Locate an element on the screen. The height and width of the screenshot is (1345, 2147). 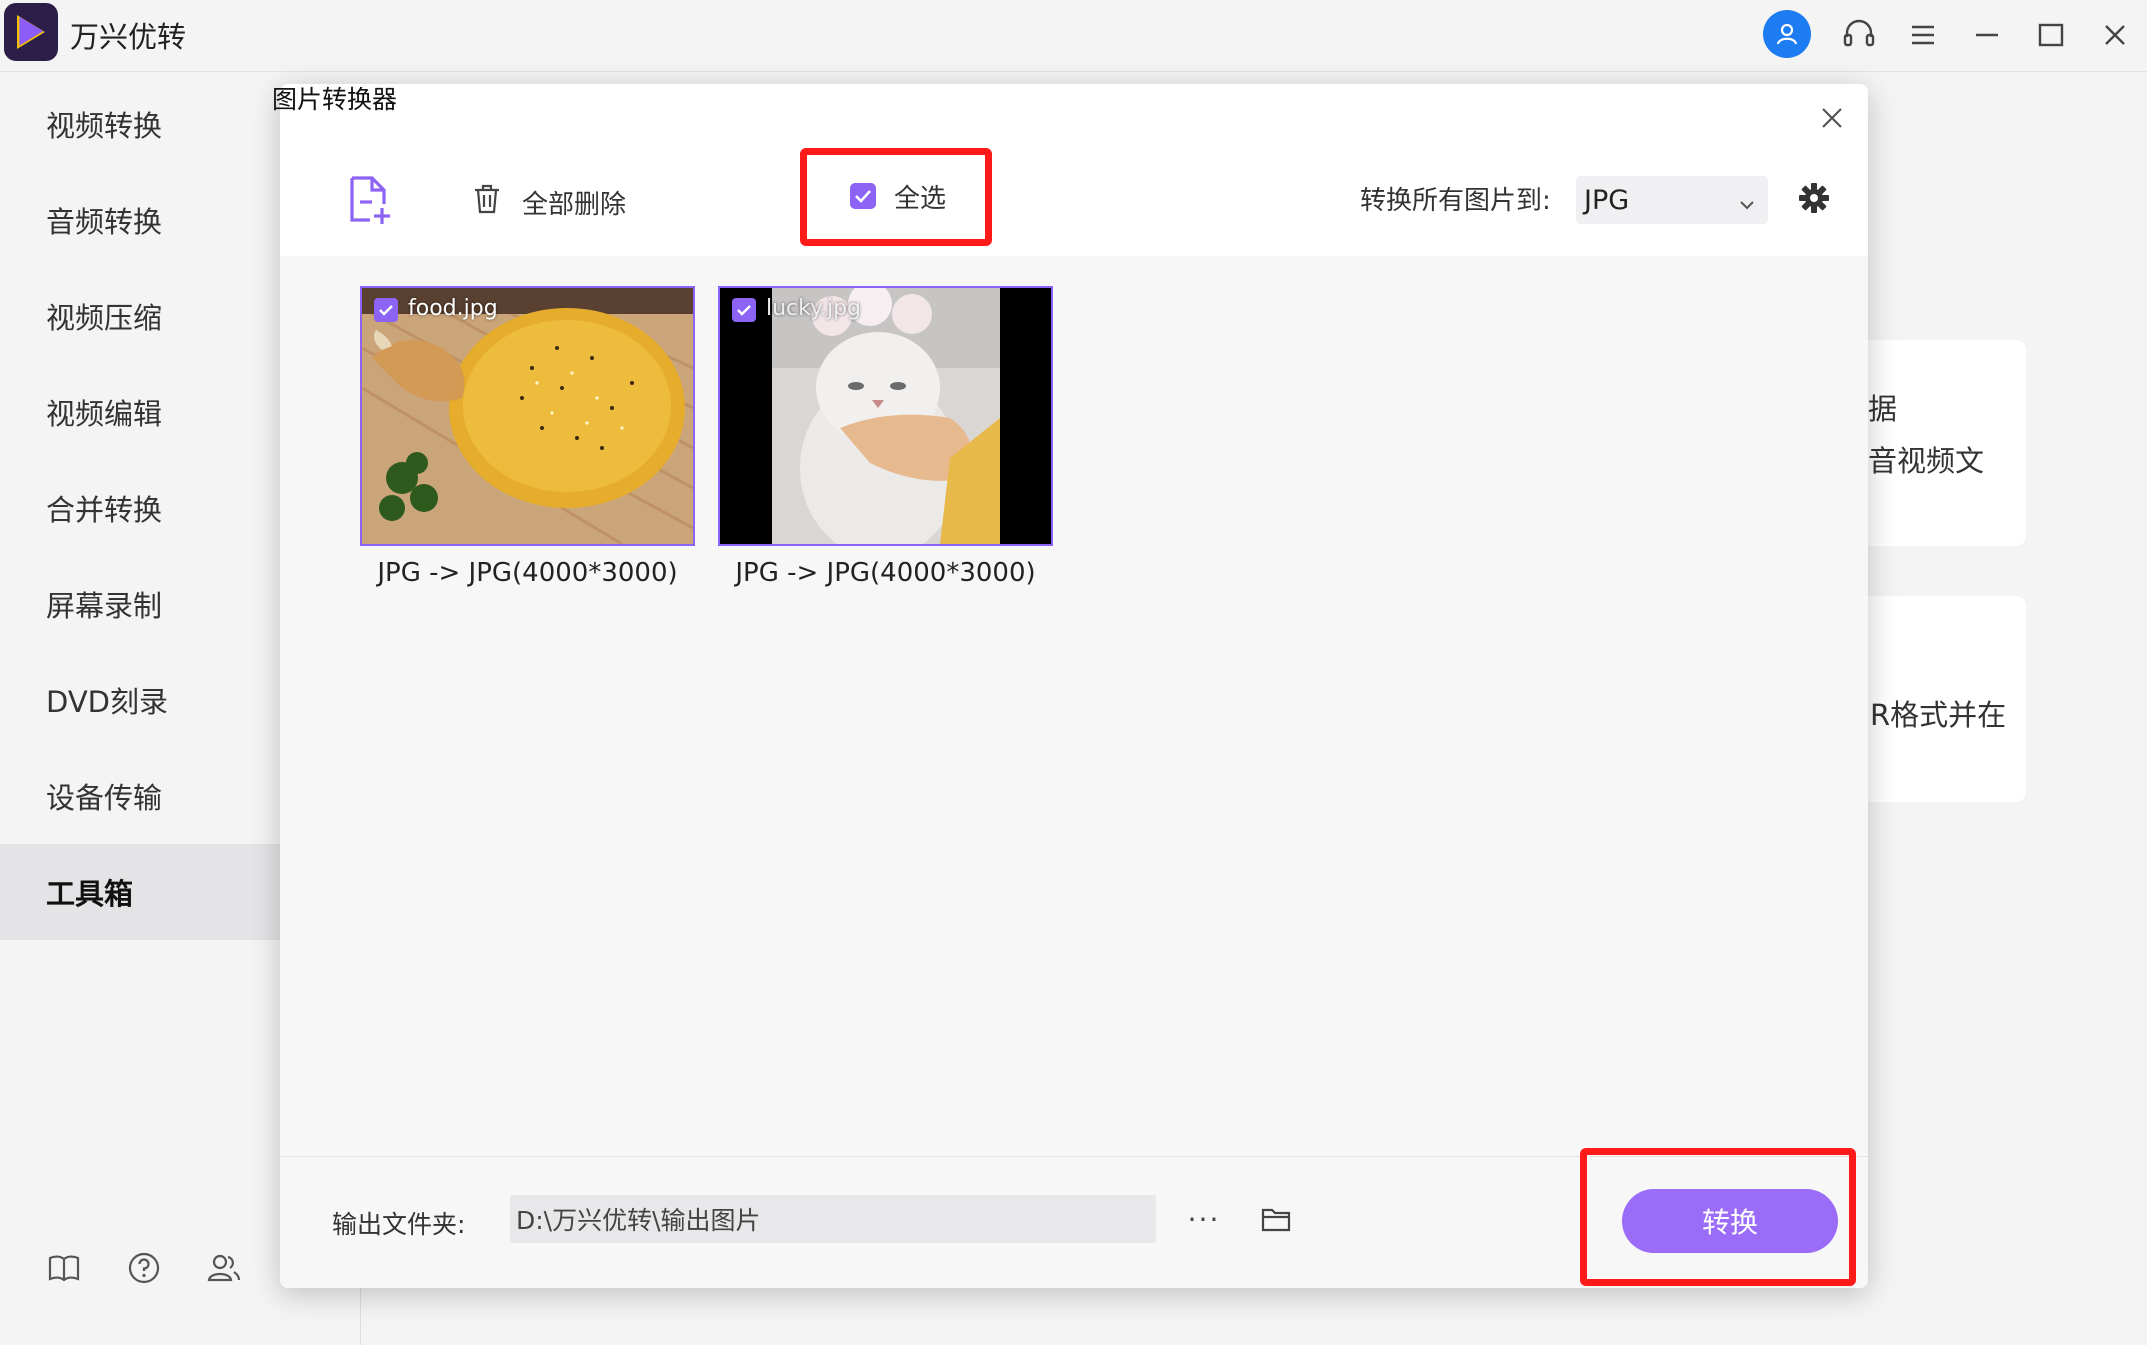
dialog-toolbar: 全部删除 全选 转换所有图片到: JPG is located at coordinates (1074, 170).